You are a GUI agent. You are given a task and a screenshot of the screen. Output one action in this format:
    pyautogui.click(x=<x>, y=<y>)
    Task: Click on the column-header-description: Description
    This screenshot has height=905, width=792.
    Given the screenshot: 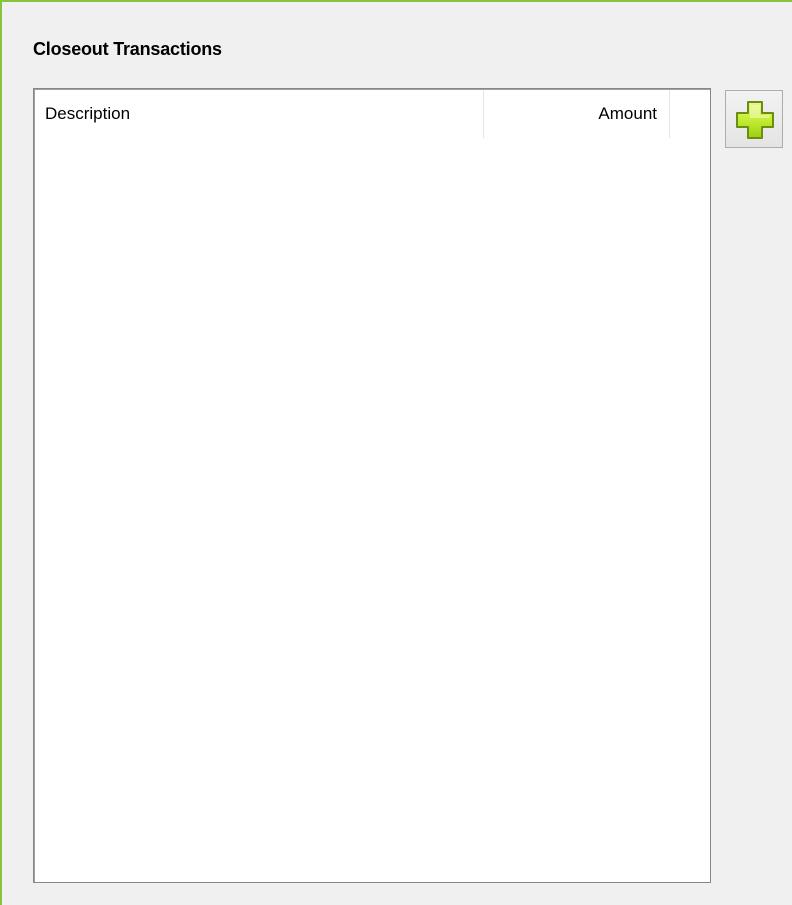 What is the action you would take?
    pyautogui.click(x=259, y=114)
    